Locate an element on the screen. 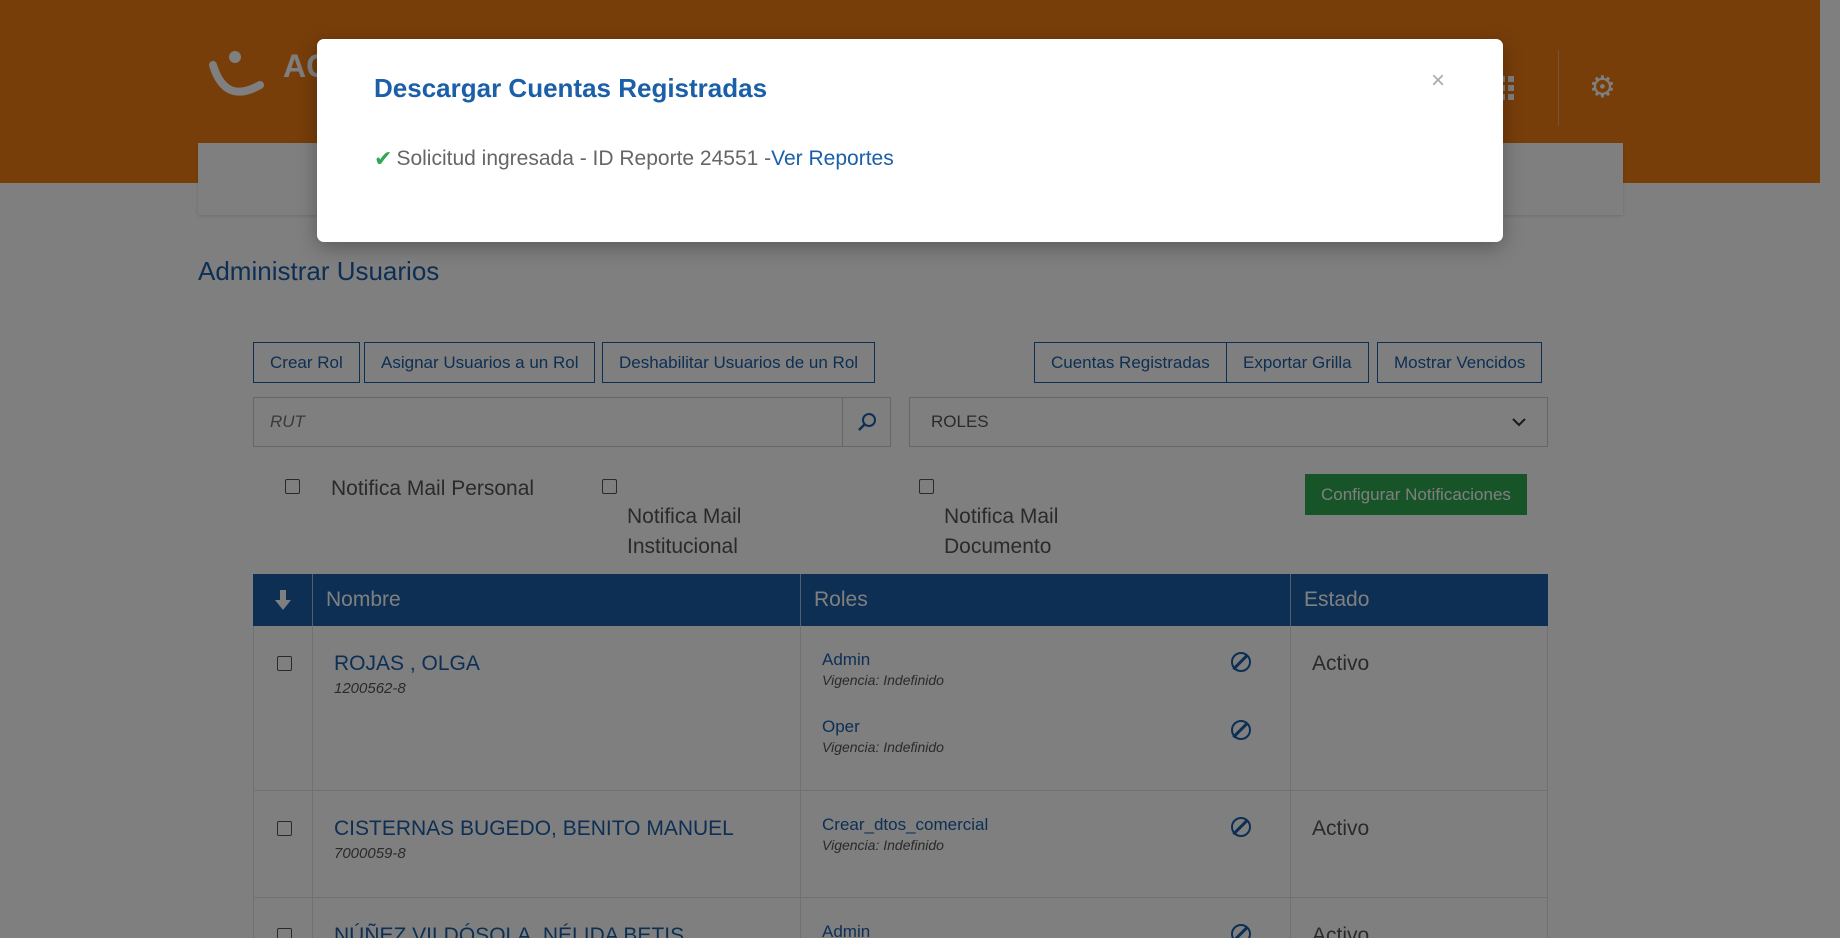 This screenshot has width=1840, height=938. close-icon: × is located at coordinates (1438, 81).